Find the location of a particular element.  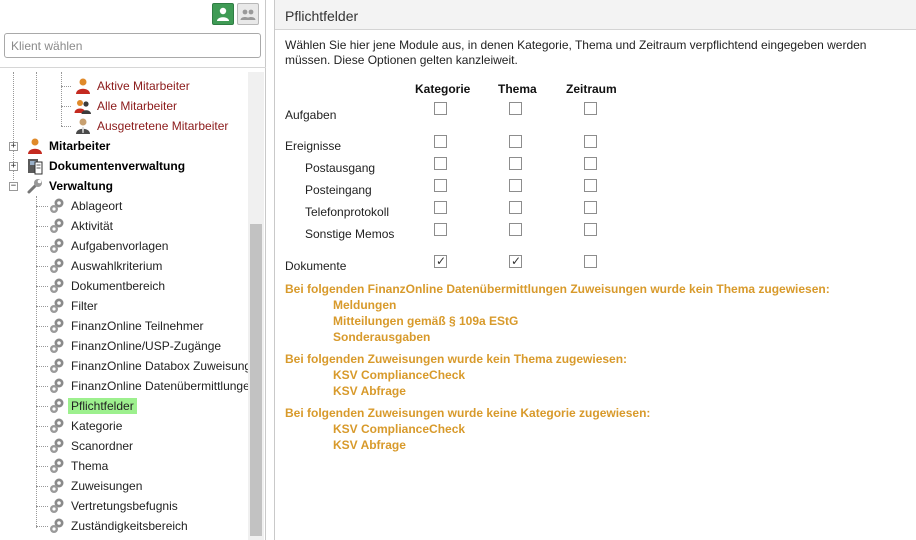

client-search-input is located at coordinates (132, 45).